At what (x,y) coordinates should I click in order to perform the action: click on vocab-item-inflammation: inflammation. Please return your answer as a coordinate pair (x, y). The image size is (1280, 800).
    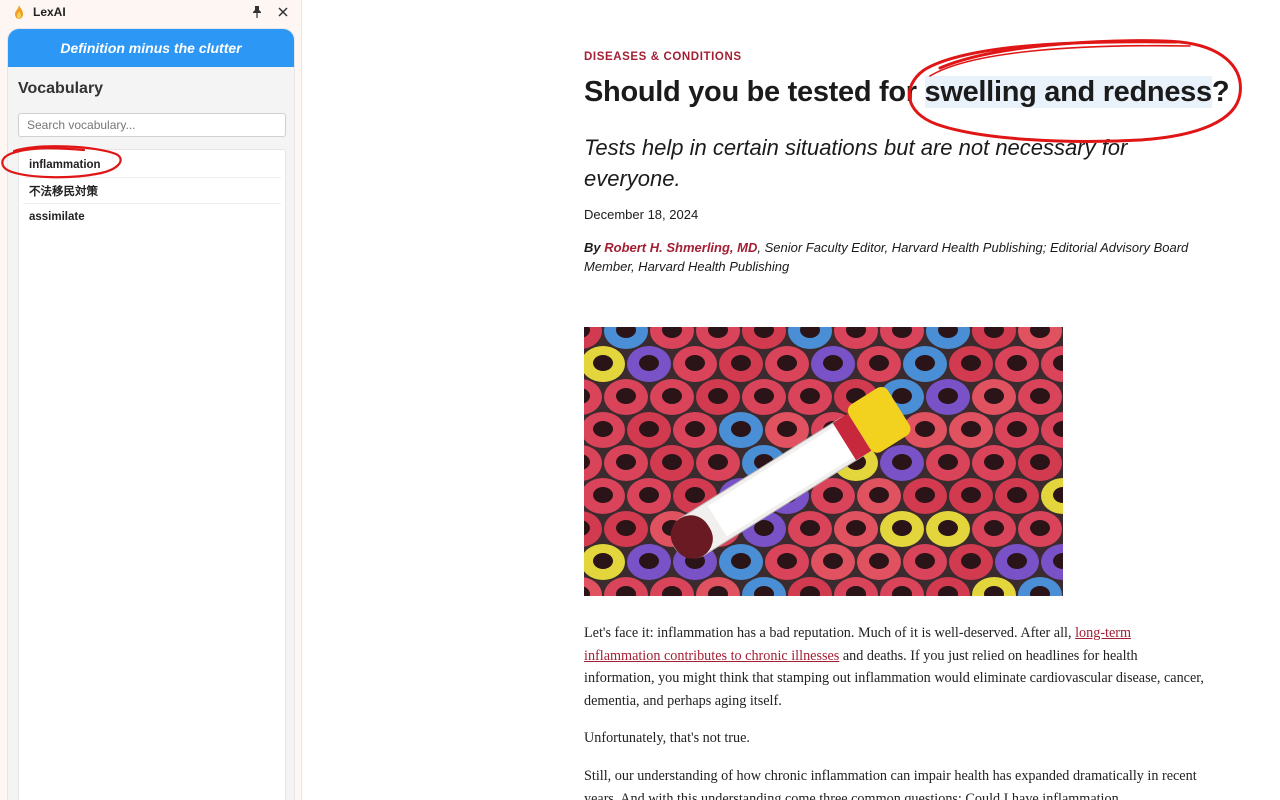
    Looking at the image, I should click on (152, 165).